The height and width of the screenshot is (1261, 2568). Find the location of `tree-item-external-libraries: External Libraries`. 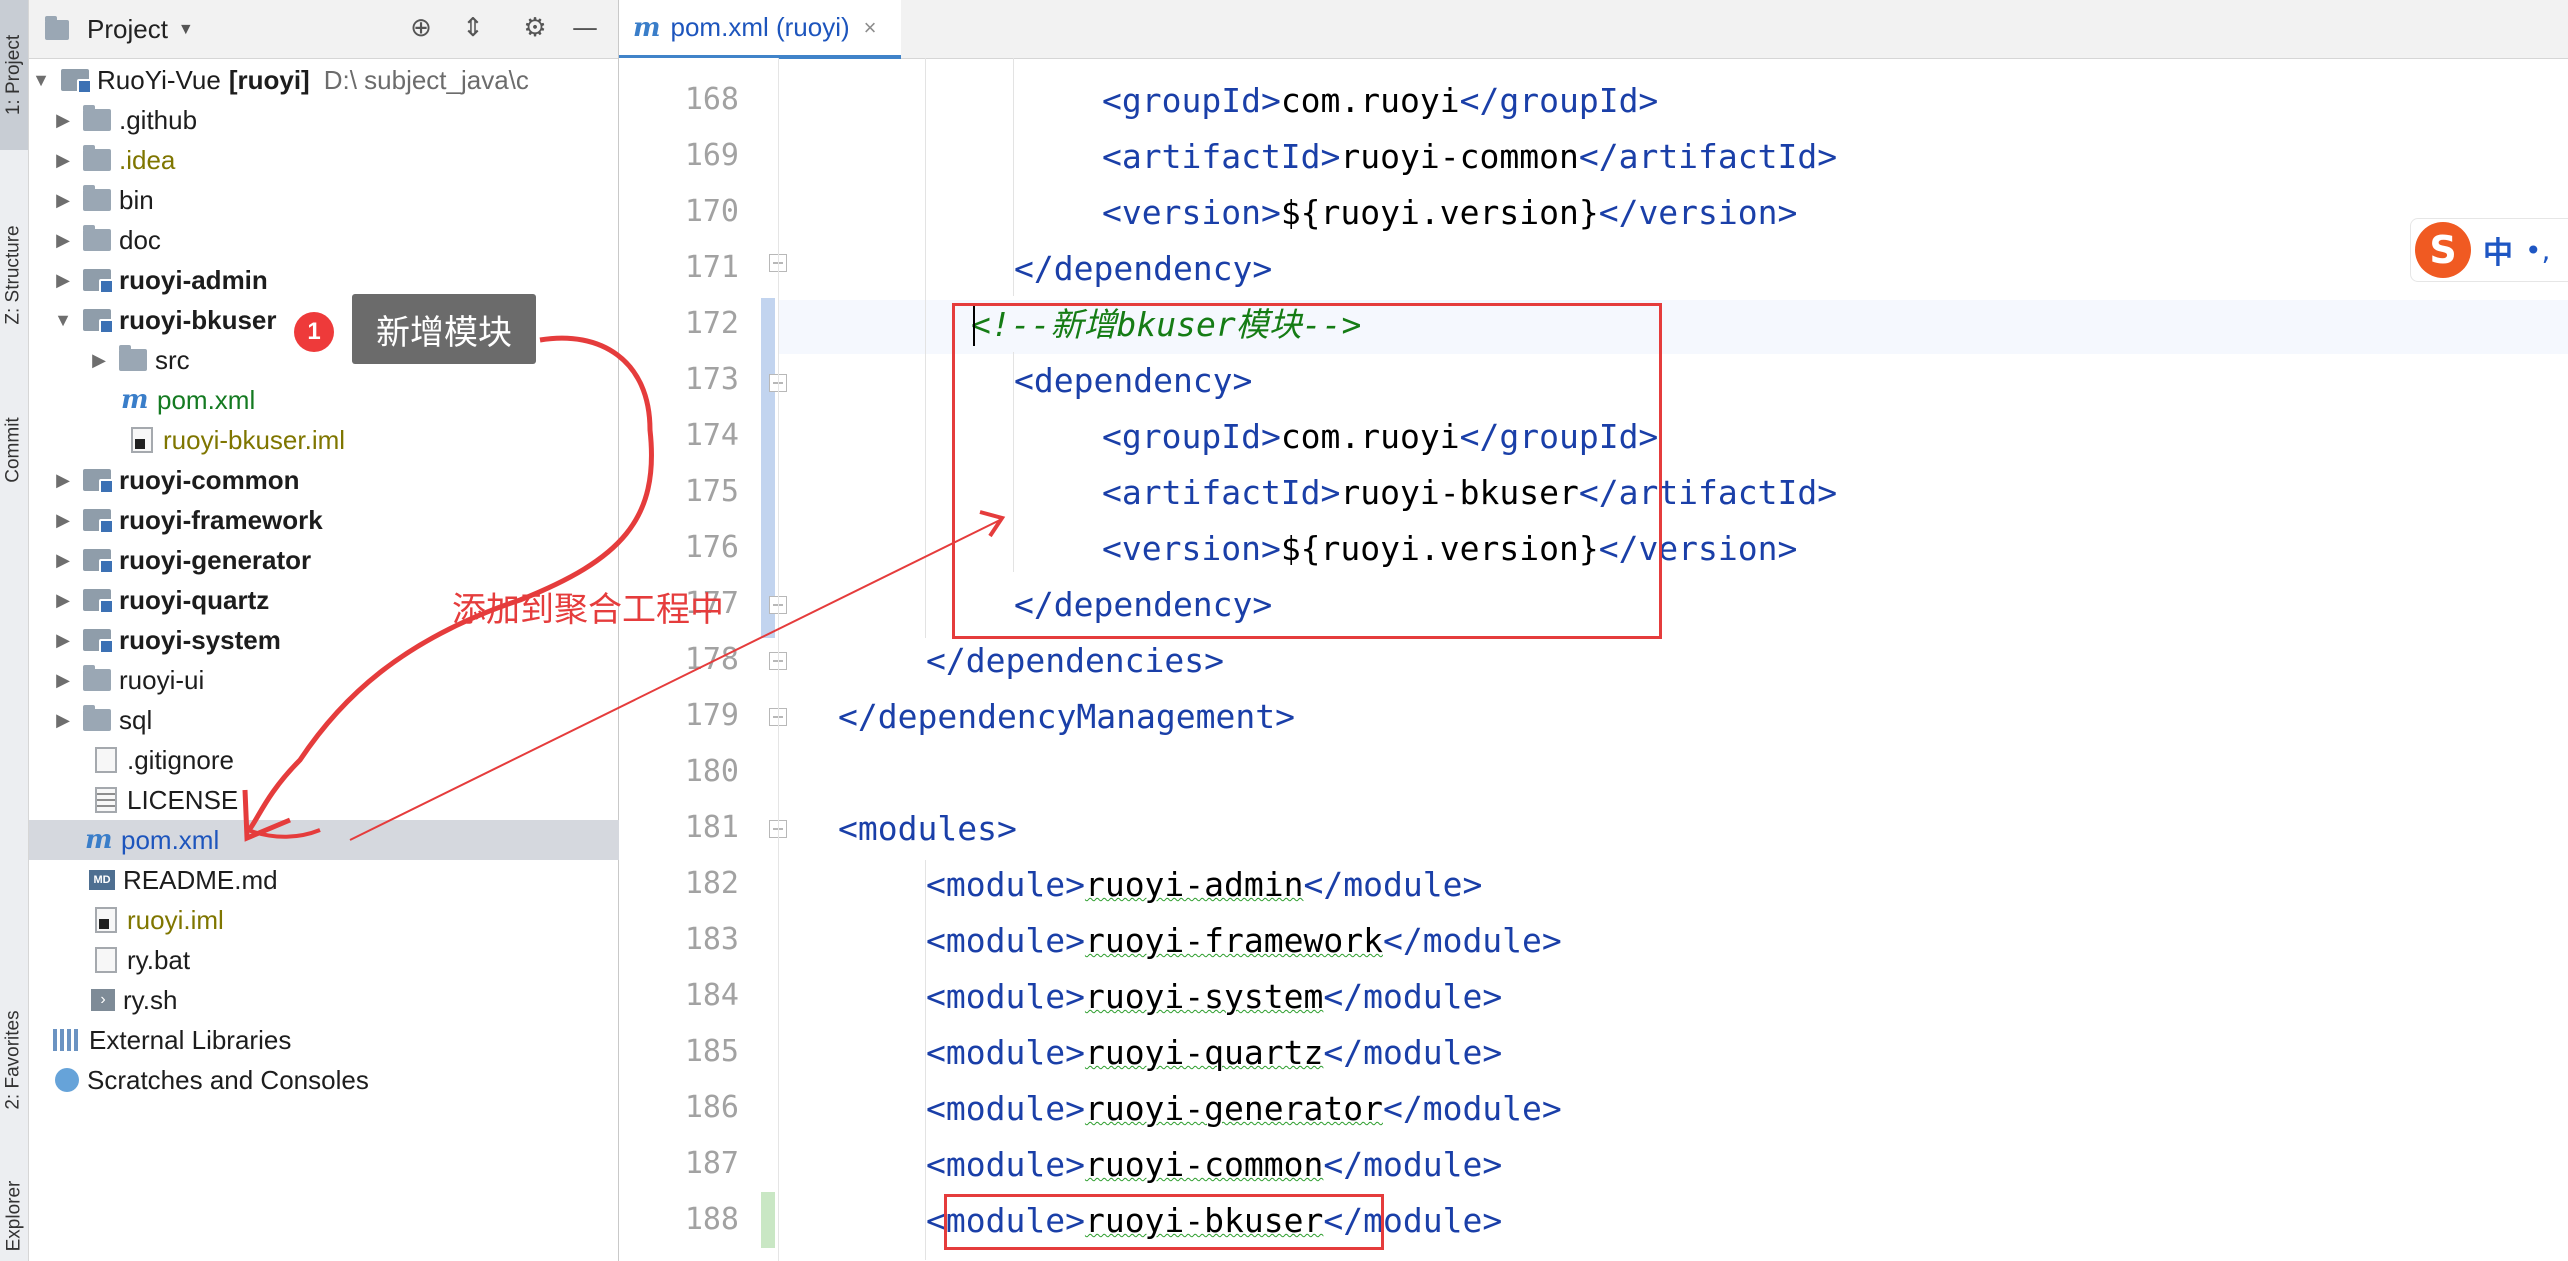

tree-item-external-libraries: External Libraries is located at coordinates (335, 1040).